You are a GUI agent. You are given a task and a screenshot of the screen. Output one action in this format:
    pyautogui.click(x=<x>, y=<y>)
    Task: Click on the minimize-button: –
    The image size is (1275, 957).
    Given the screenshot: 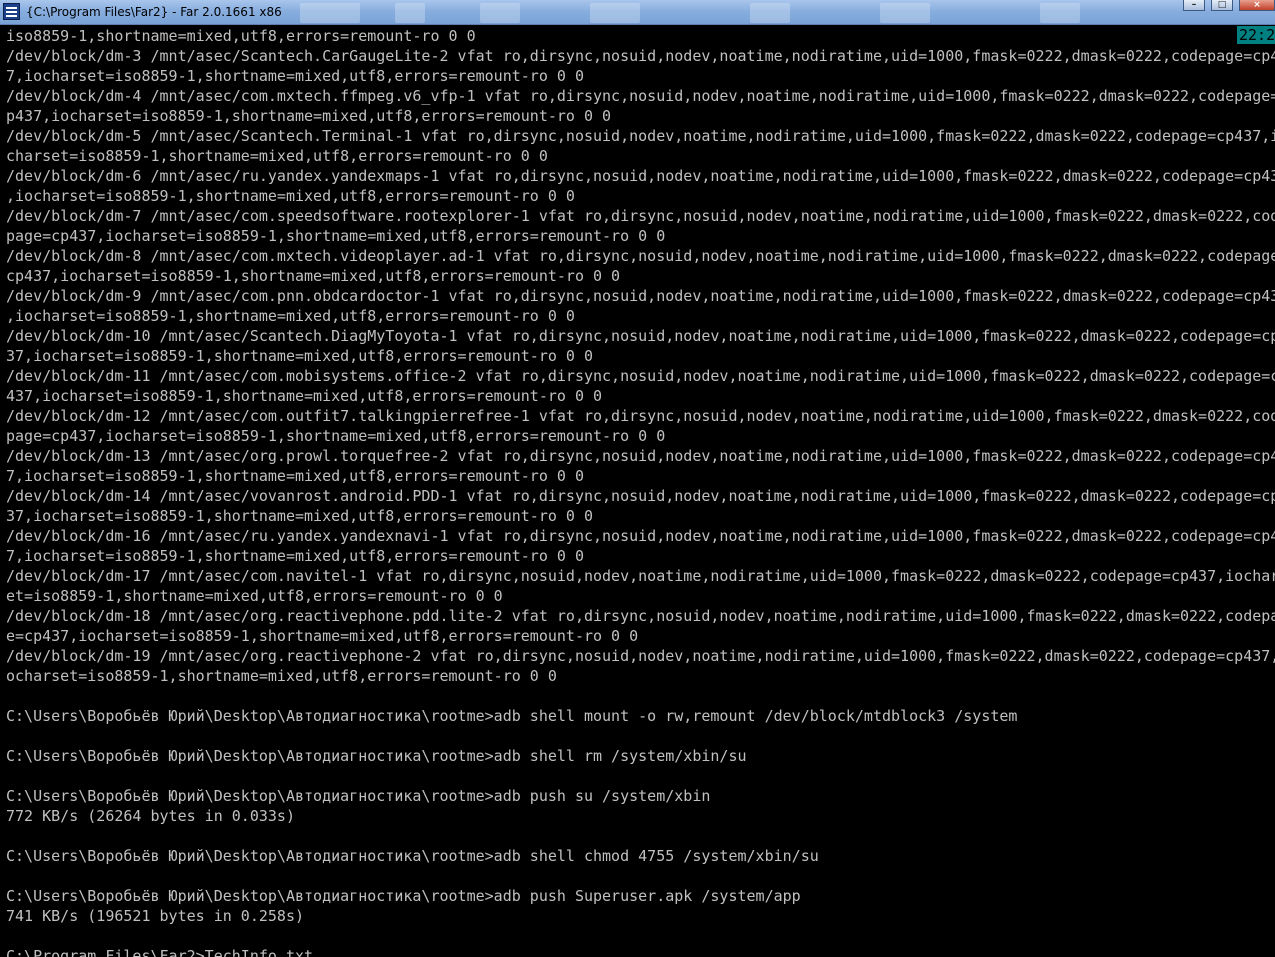 What is the action you would take?
    pyautogui.click(x=1194, y=5)
    